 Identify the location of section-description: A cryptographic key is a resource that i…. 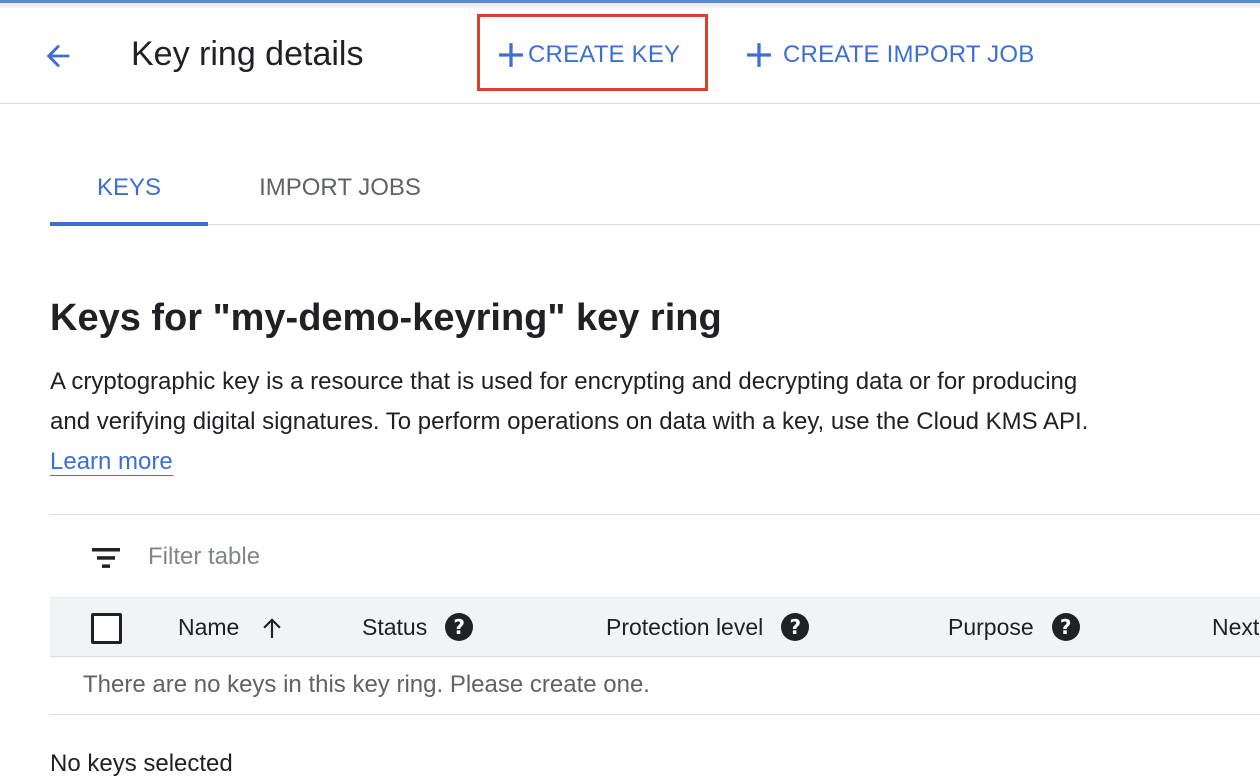
(580, 422).